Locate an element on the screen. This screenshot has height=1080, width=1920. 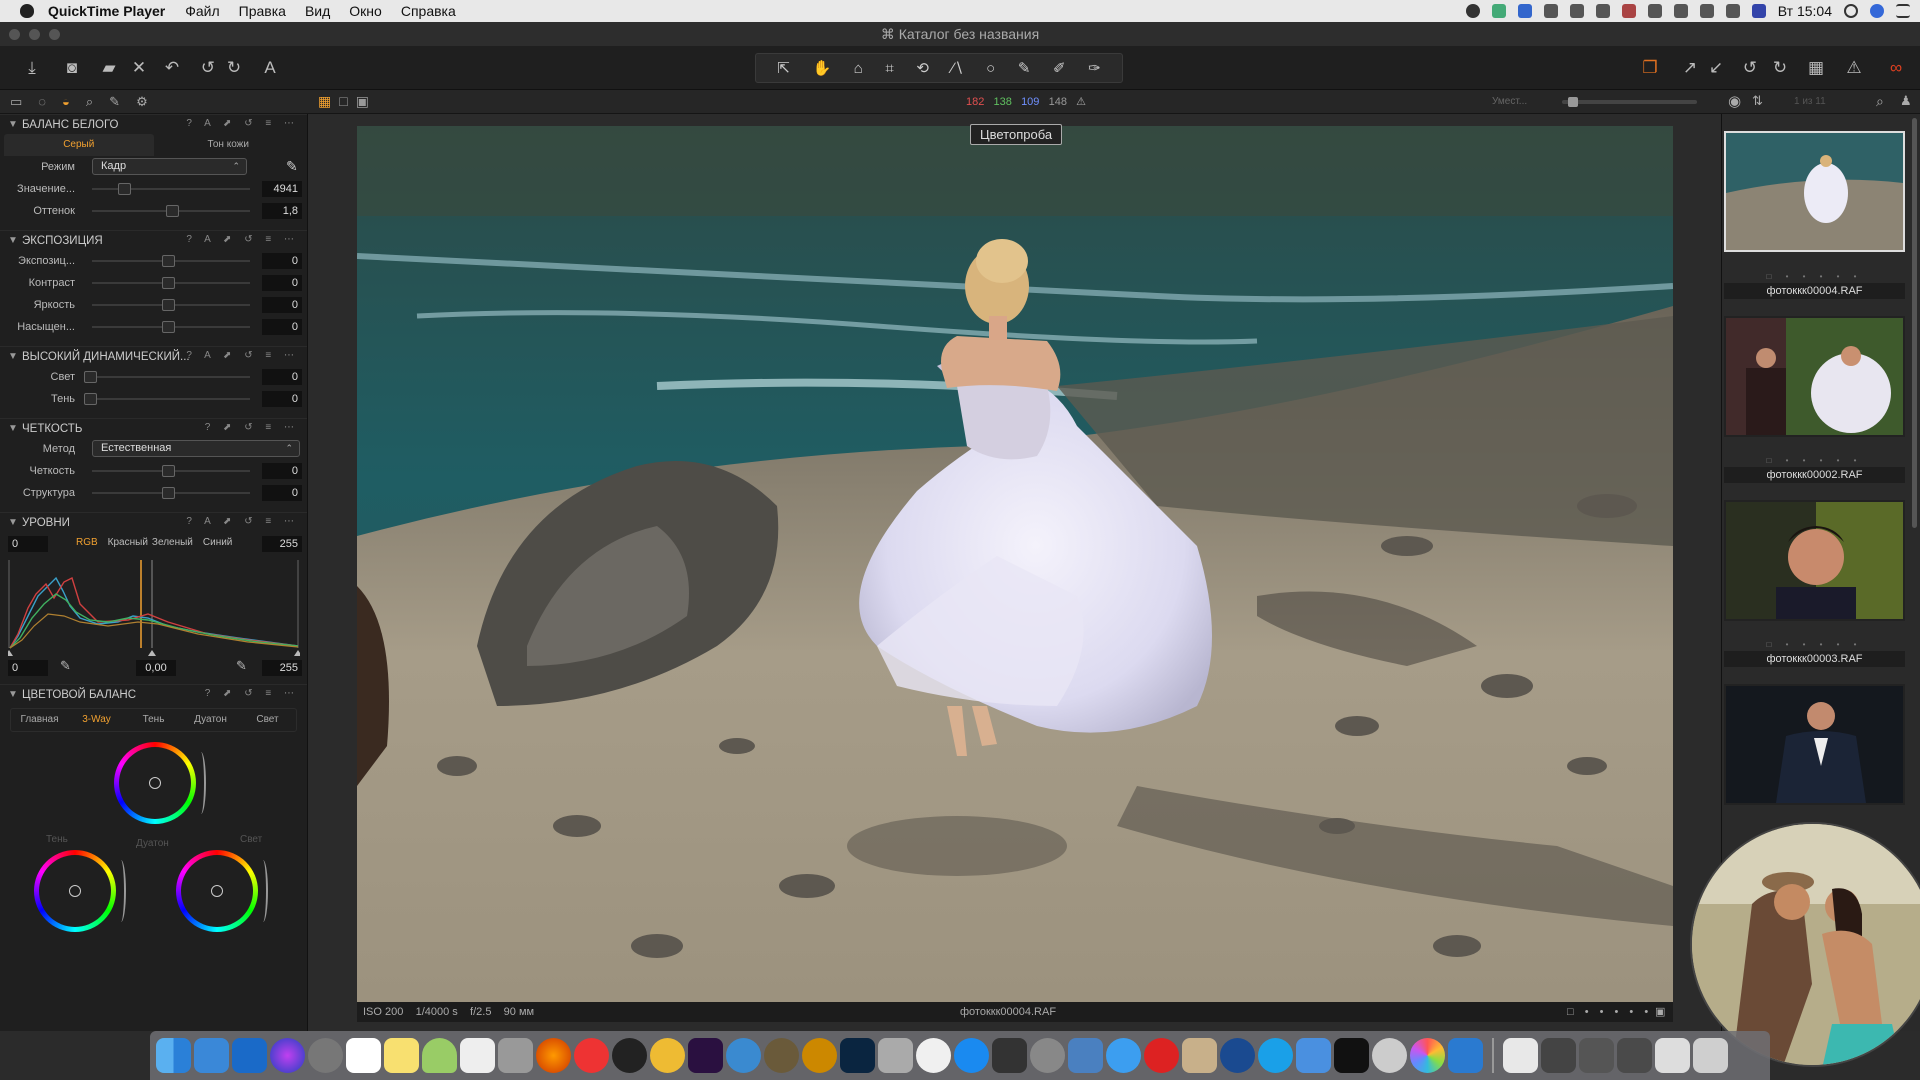
clarity-field: 0 is located at coordinates (282, 471).